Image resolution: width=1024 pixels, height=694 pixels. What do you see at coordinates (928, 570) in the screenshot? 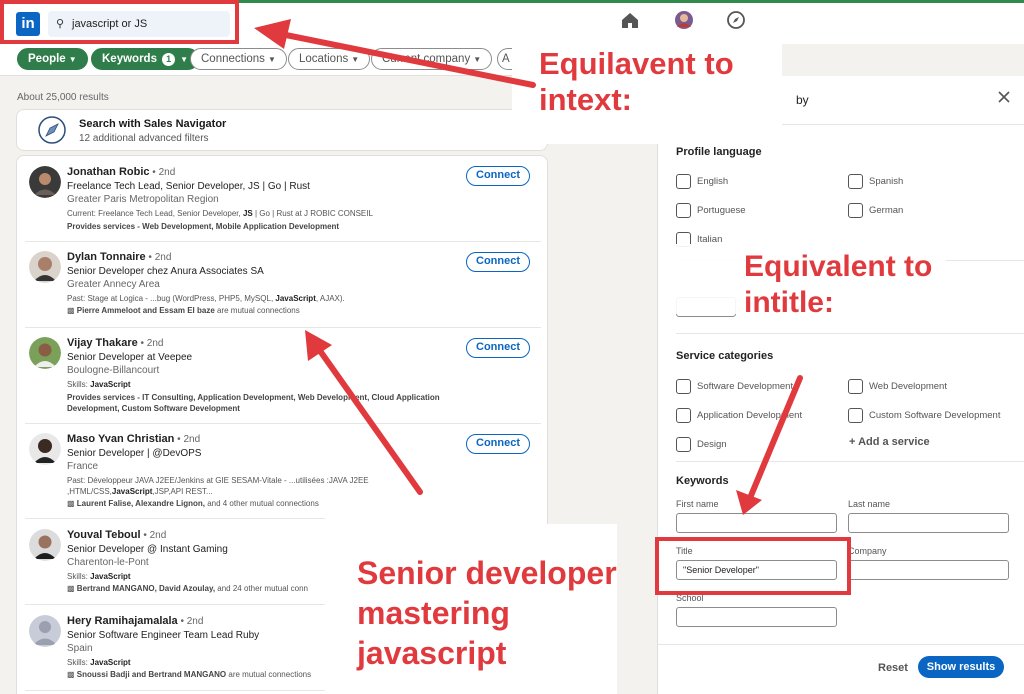
I see `company-field` at bounding box center [928, 570].